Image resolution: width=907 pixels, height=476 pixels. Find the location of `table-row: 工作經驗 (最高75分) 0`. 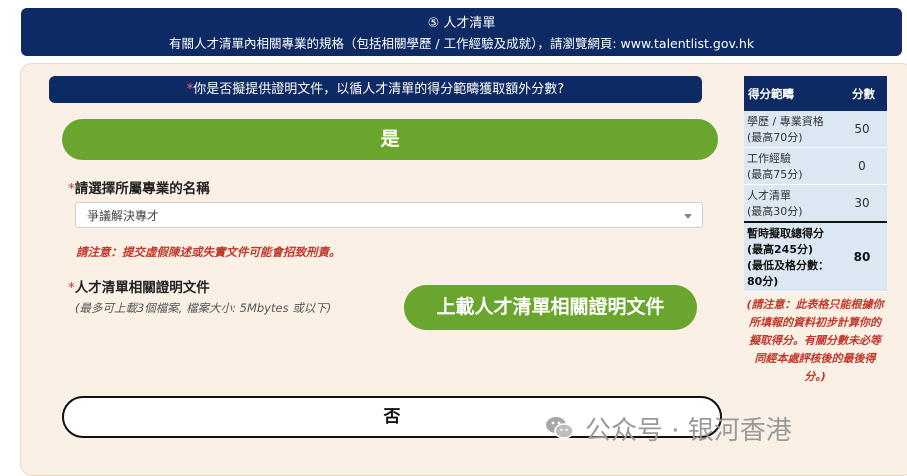

table-row: 工作經驗 (最高75分) 0 is located at coordinates (815, 166).